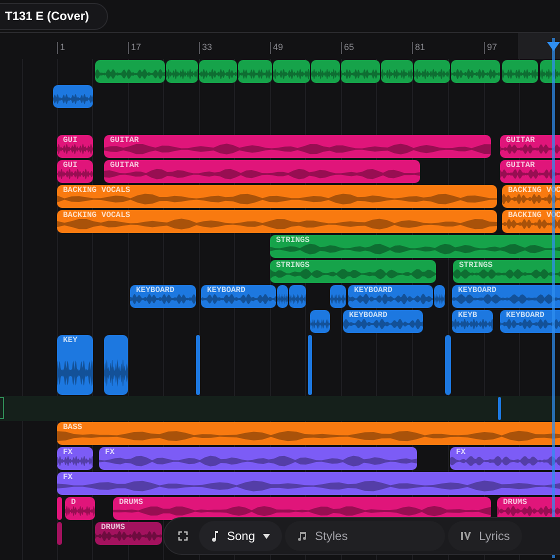 This screenshot has width=560, height=560. Describe the element at coordinates (54, 16) in the screenshot. I see `song-title: T131 E (Cover)` at that location.